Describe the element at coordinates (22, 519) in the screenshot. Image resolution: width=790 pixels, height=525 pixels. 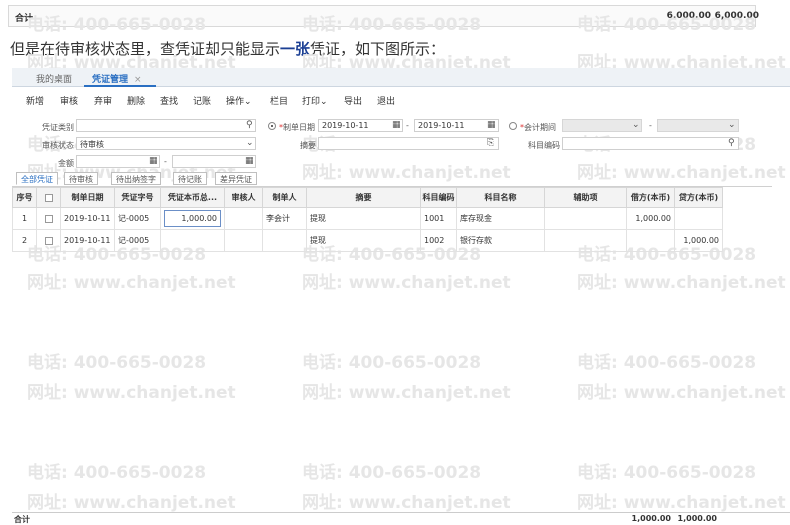
I see `bottom-total-label: 合计` at that location.